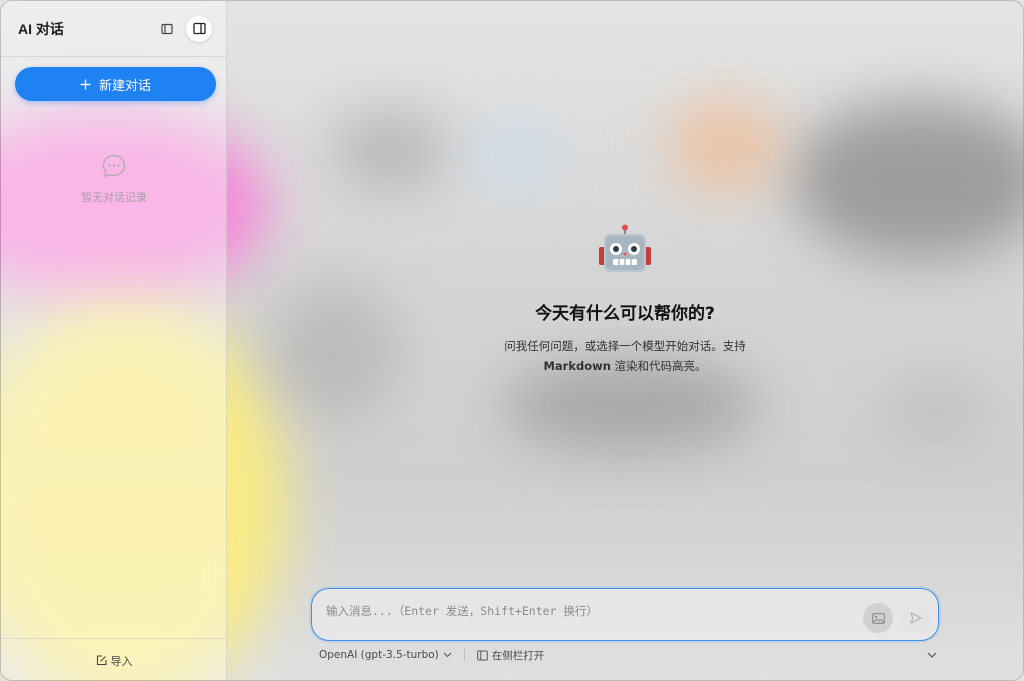 This screenshot has width=1024, height=681. I want to click on sidebar-panel-icon, so click(482, 655).